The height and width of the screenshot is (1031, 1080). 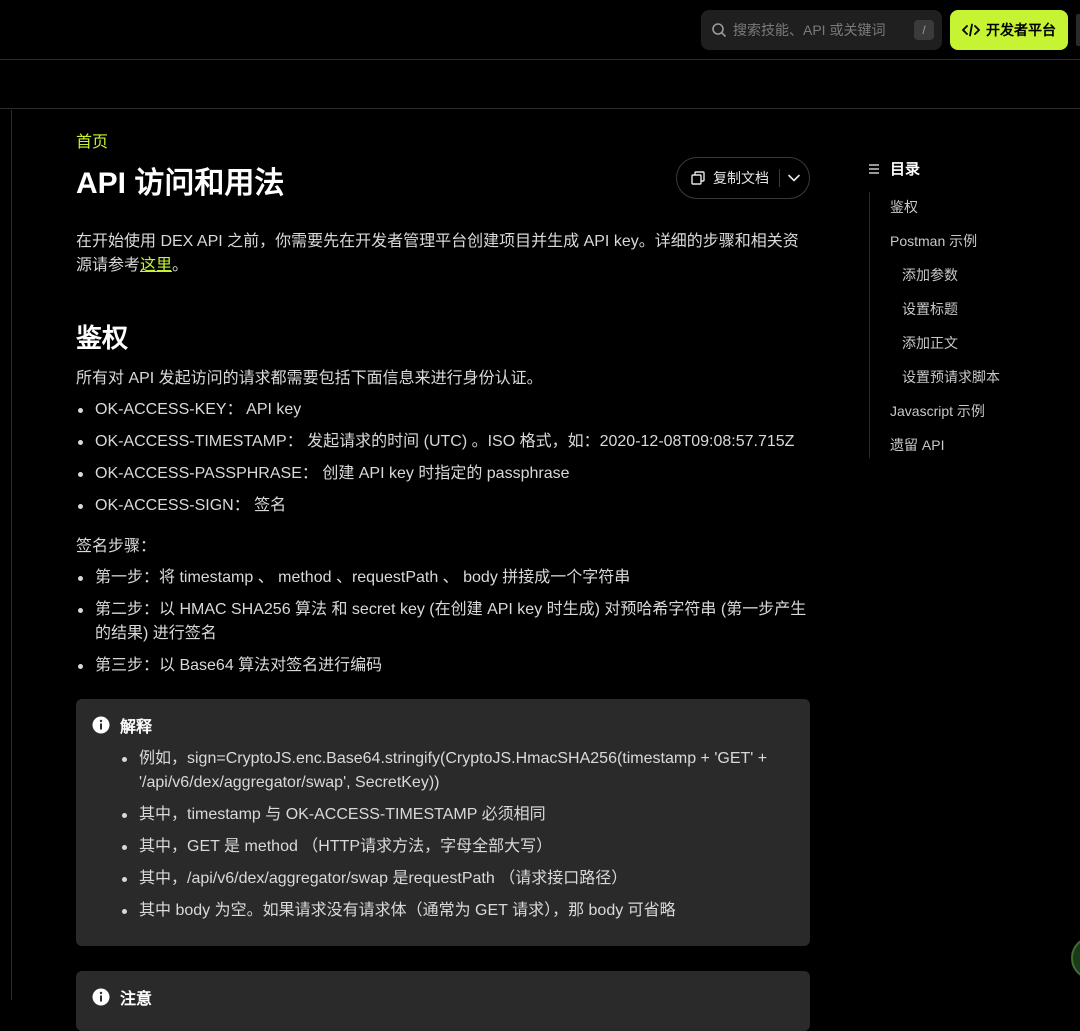 What do you see at coordinates (985, 315) in the screenshot?
I see `toc-item-set-headers: 设置标题` at bounding box center [985, 315].